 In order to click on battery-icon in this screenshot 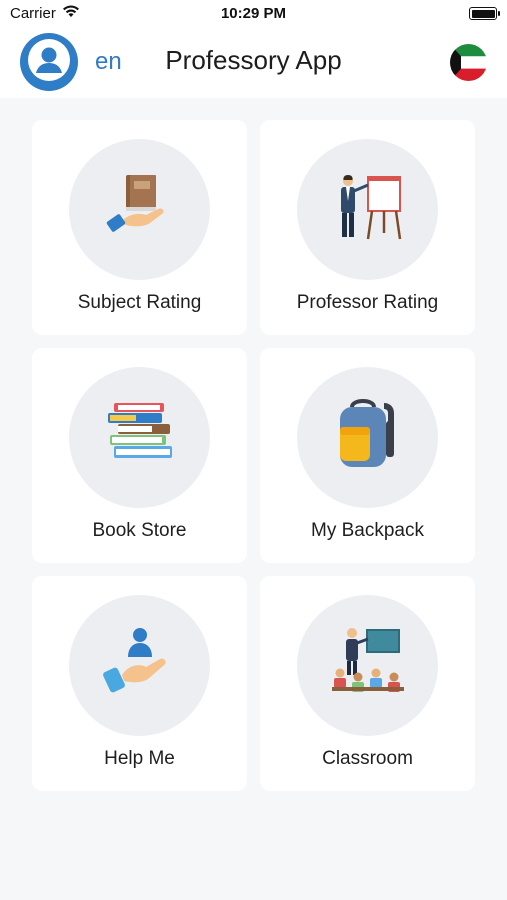, I will do `click(484, 13)`.